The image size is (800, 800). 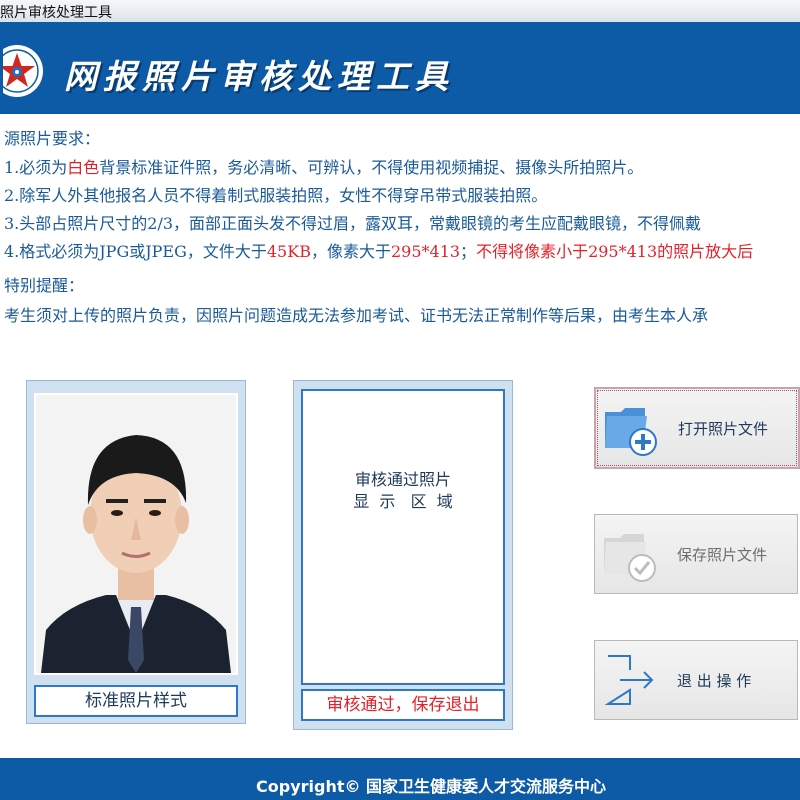 What do you see at coordinates (425, 251) in the screenshot?
I see `requirement-4-pixels: 295*413` at bounding box center [425, 251].